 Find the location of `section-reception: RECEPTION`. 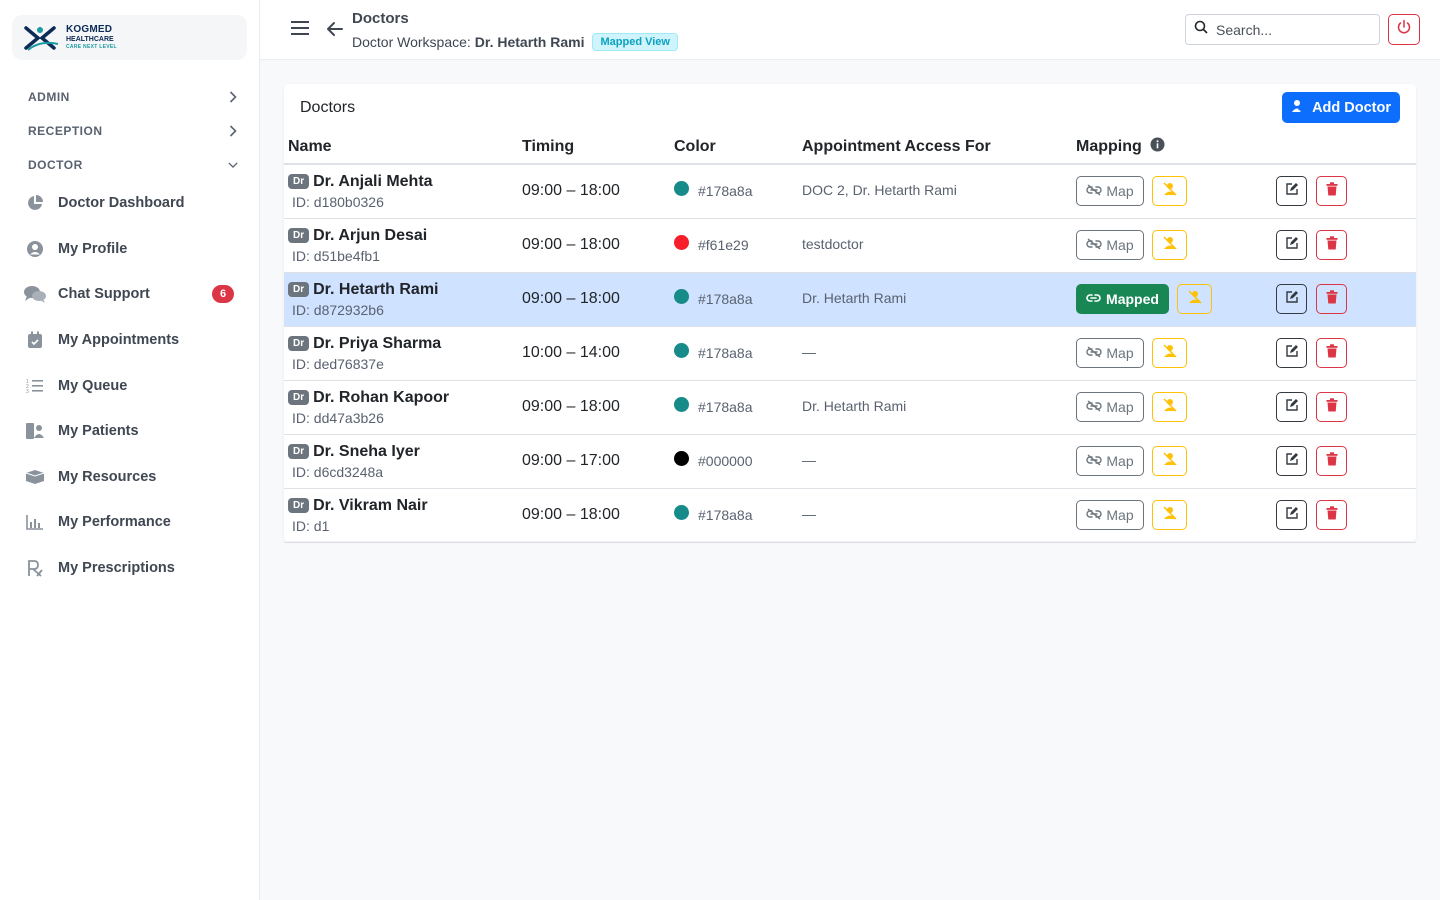

section-reception: RECEPTION is located at coordinates (133, 131).